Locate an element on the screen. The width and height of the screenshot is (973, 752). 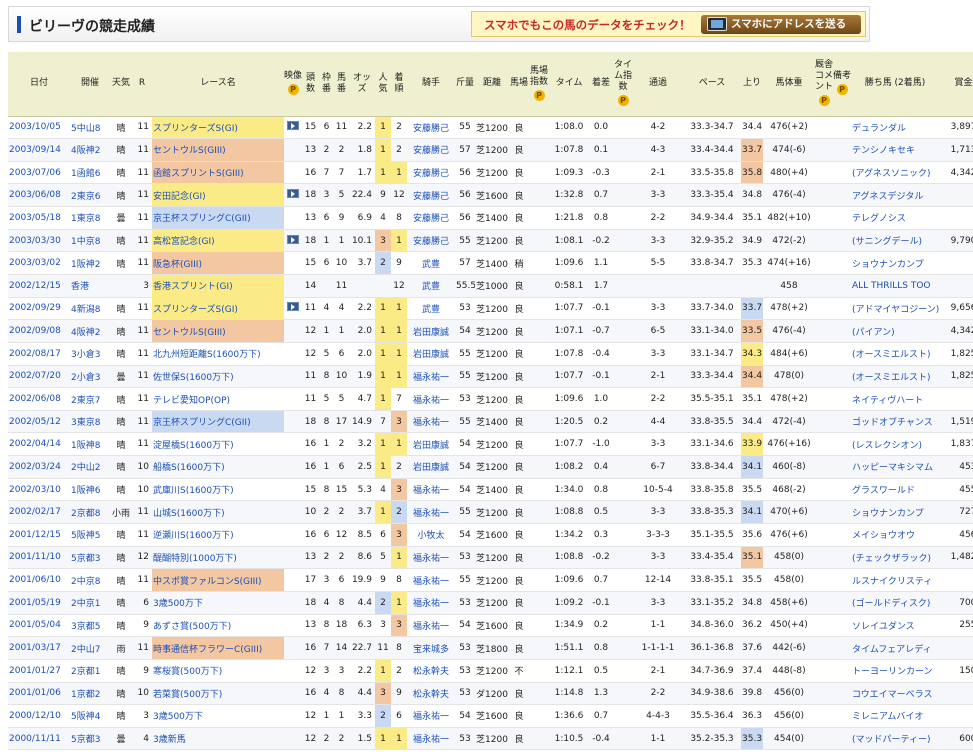
race-name-link: 北九州短距離S(1600万下) is located at coordinates (207, 355).